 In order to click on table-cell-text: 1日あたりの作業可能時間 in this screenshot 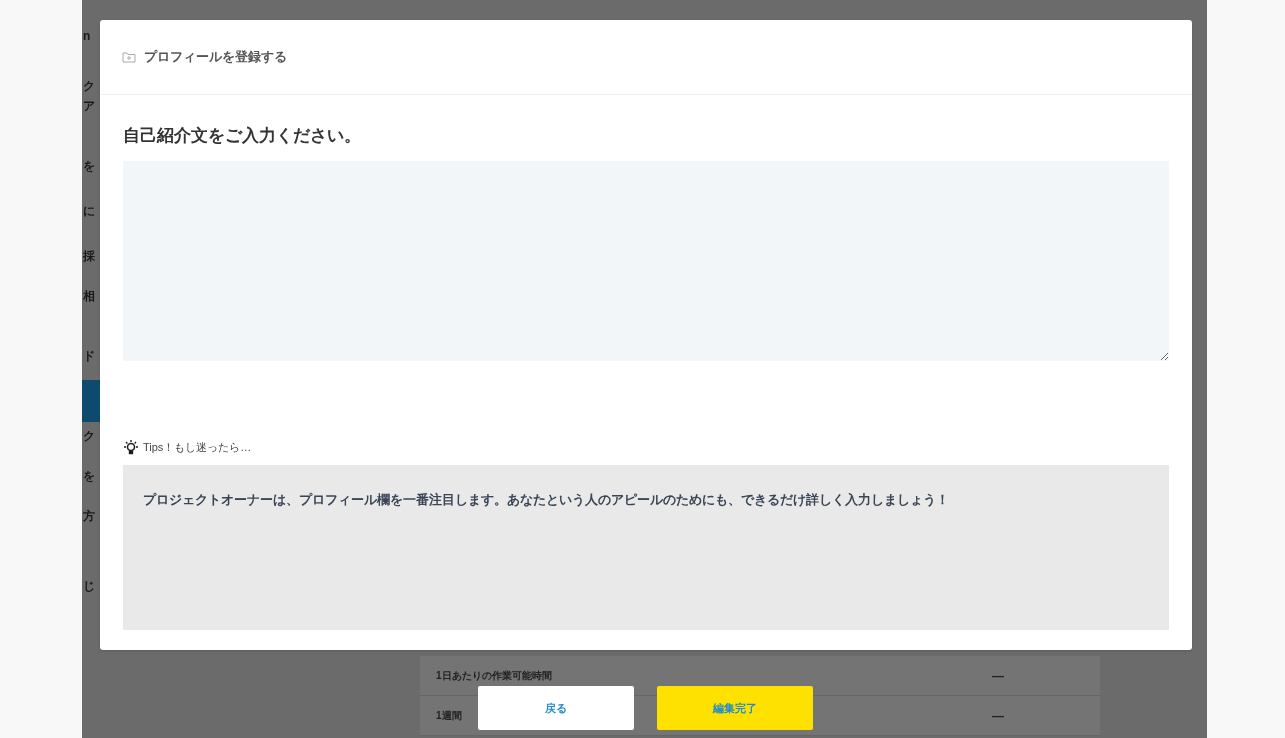, I will do `click(494, 676)`.